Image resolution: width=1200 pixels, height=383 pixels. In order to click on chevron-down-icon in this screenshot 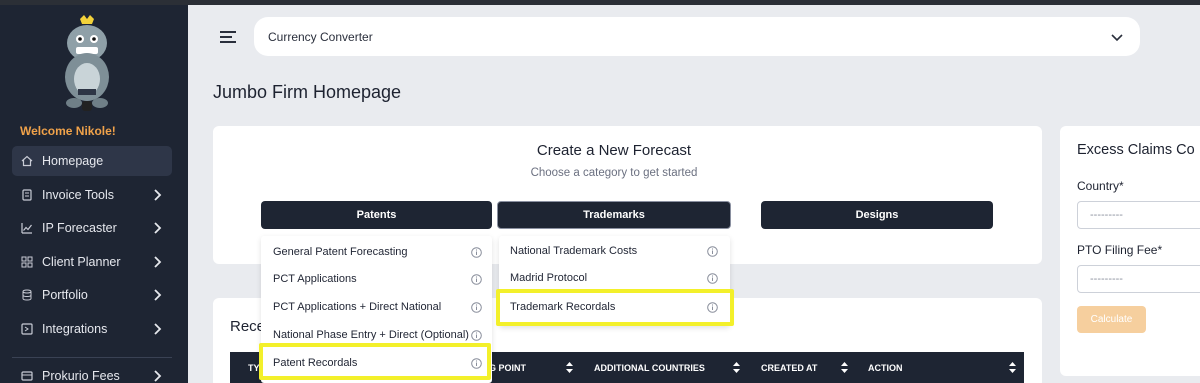, I will do `click(1117, 38)`.